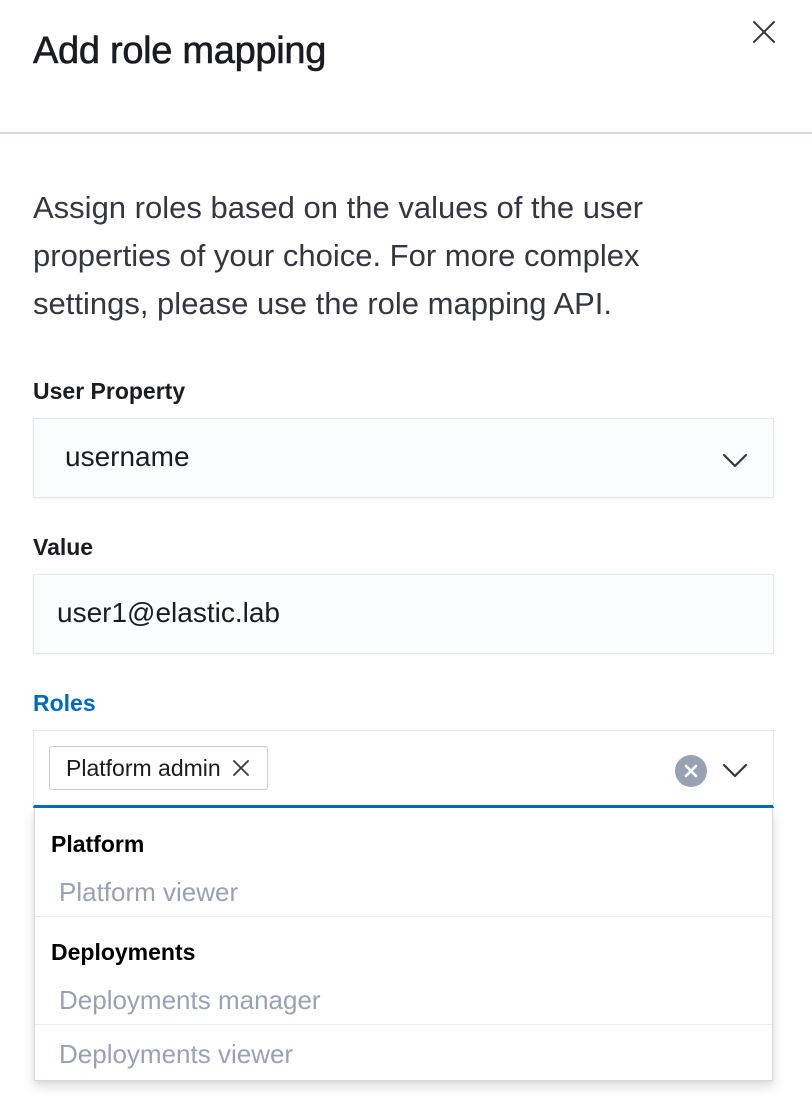 The image size is (812, 1115). Describe the element at coordinates (98, 844) in the screenshot. I see `group-title-platform: Platform` at that location.